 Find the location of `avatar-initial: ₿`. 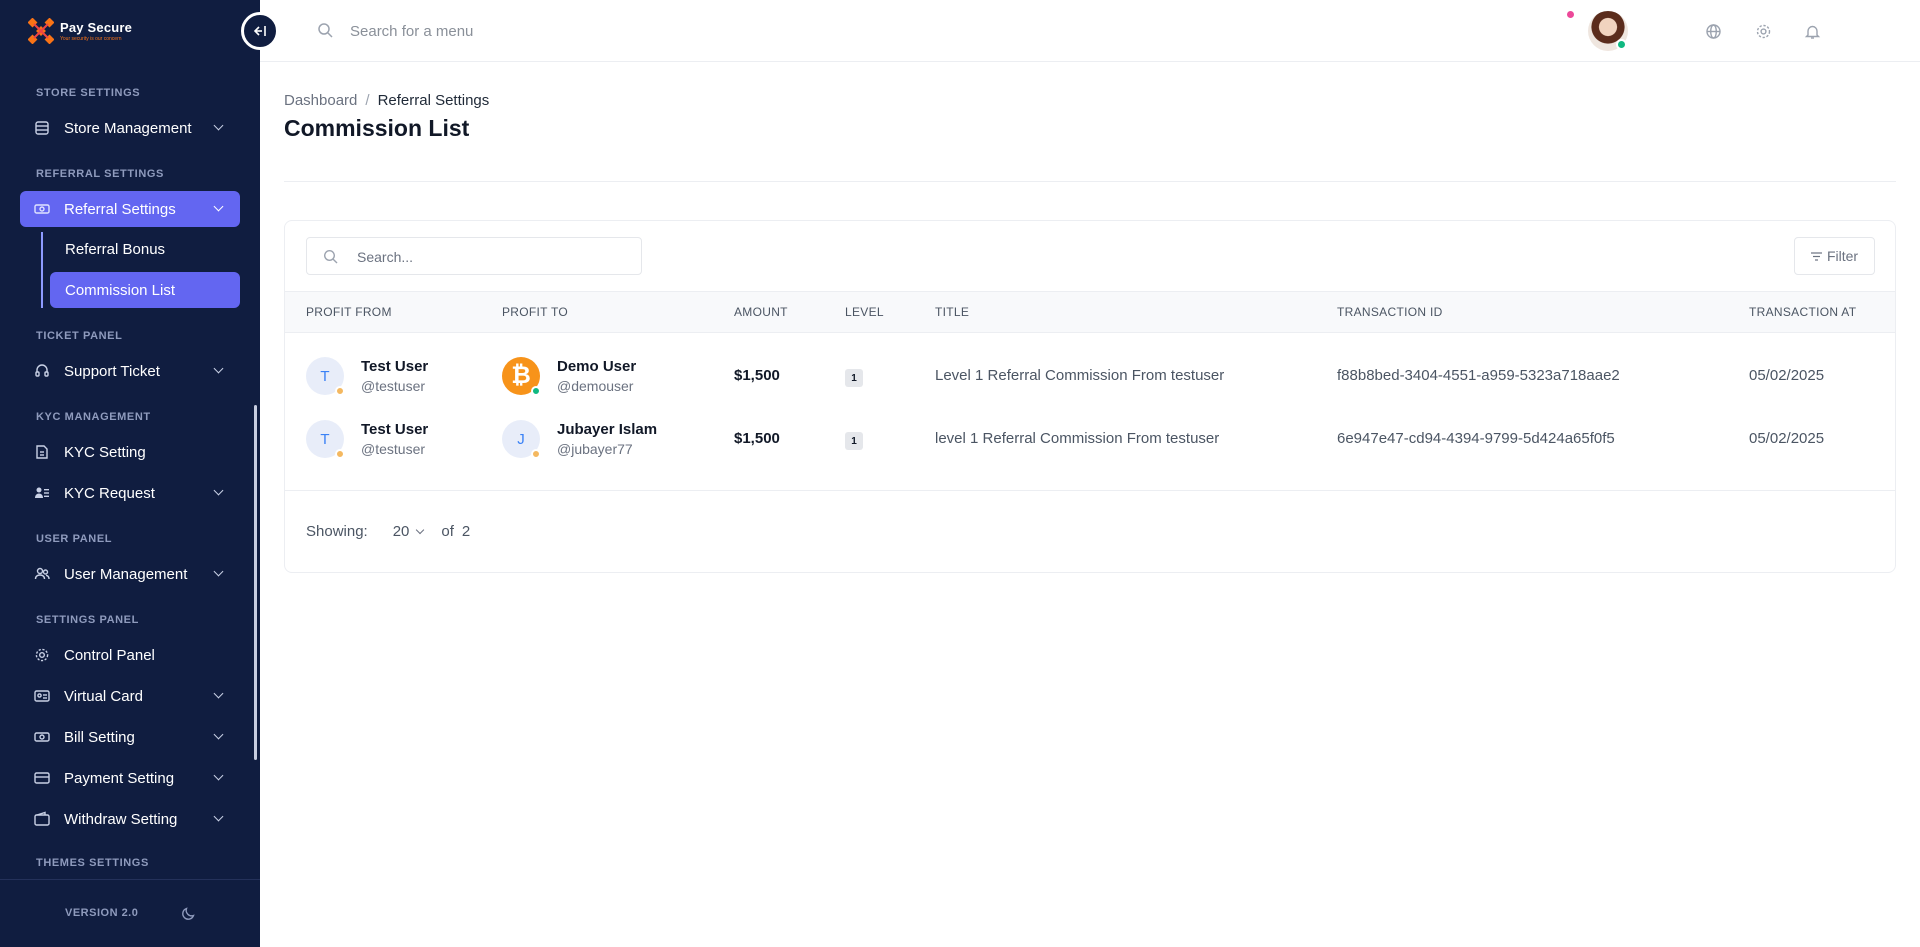

avatar-initial: ₿ is located at coordinates (521, 375).